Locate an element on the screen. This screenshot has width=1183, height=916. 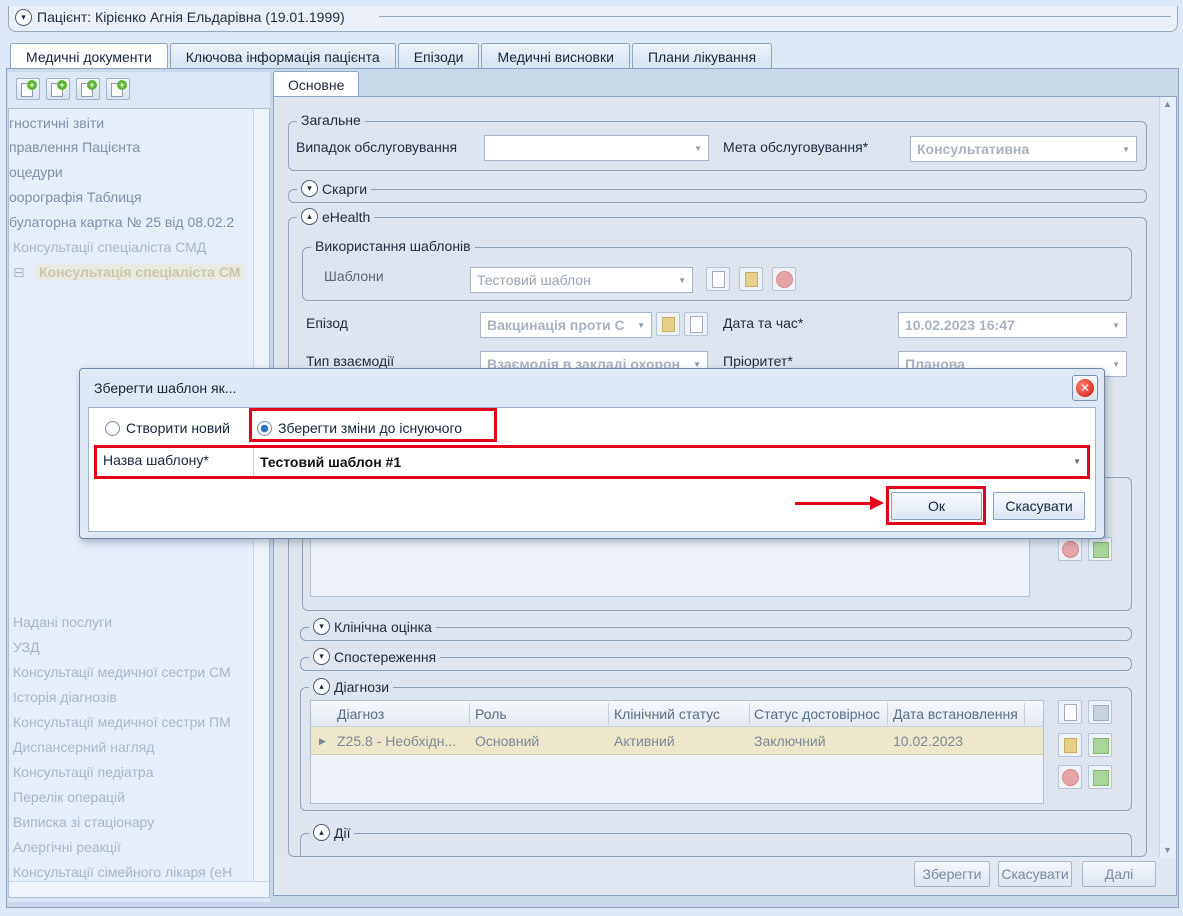
tab-main: Основне is located at coordinates (316, 84).